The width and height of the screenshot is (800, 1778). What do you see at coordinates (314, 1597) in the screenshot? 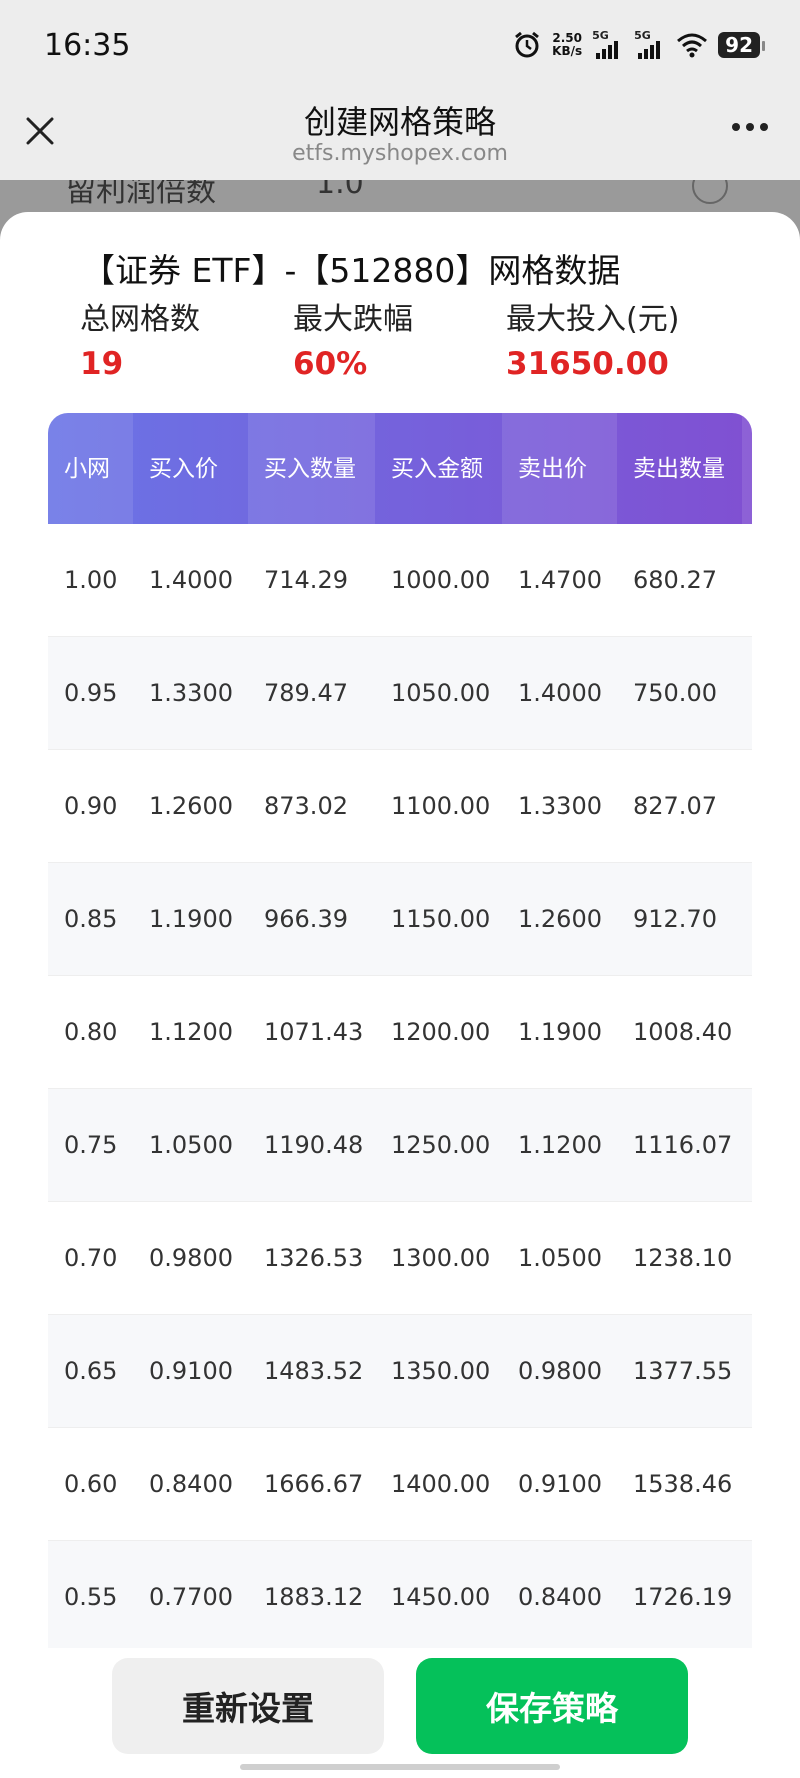
I see `cell-buy-quantity: 1883.12` at bounding box center [314, 1597].